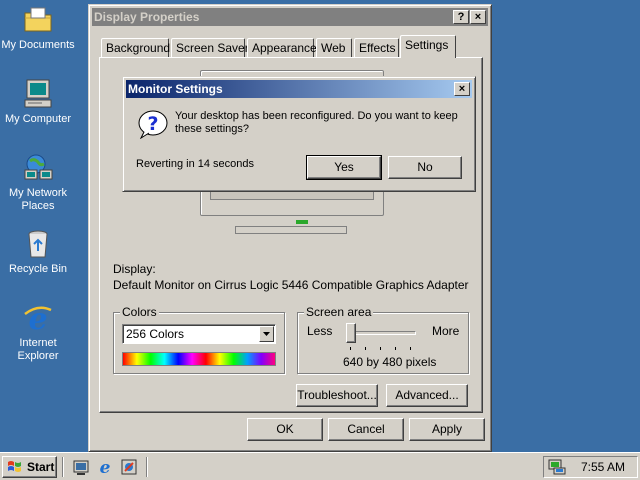  I want to click on svg-text: e, so click(105, 467).